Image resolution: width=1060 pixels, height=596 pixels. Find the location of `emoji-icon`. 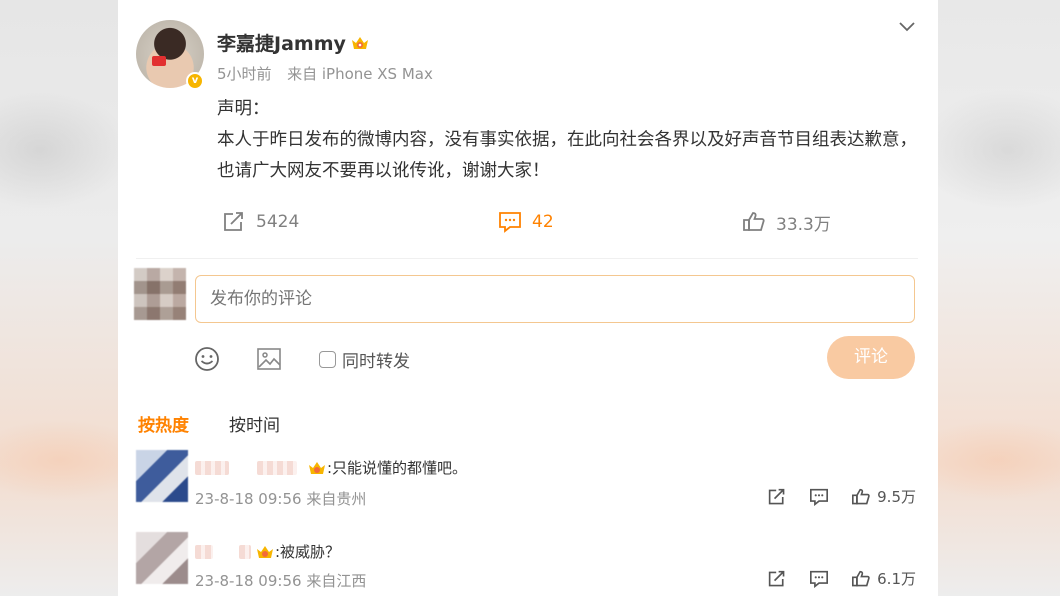

emoji-icon is located at coordinates (207, 359).